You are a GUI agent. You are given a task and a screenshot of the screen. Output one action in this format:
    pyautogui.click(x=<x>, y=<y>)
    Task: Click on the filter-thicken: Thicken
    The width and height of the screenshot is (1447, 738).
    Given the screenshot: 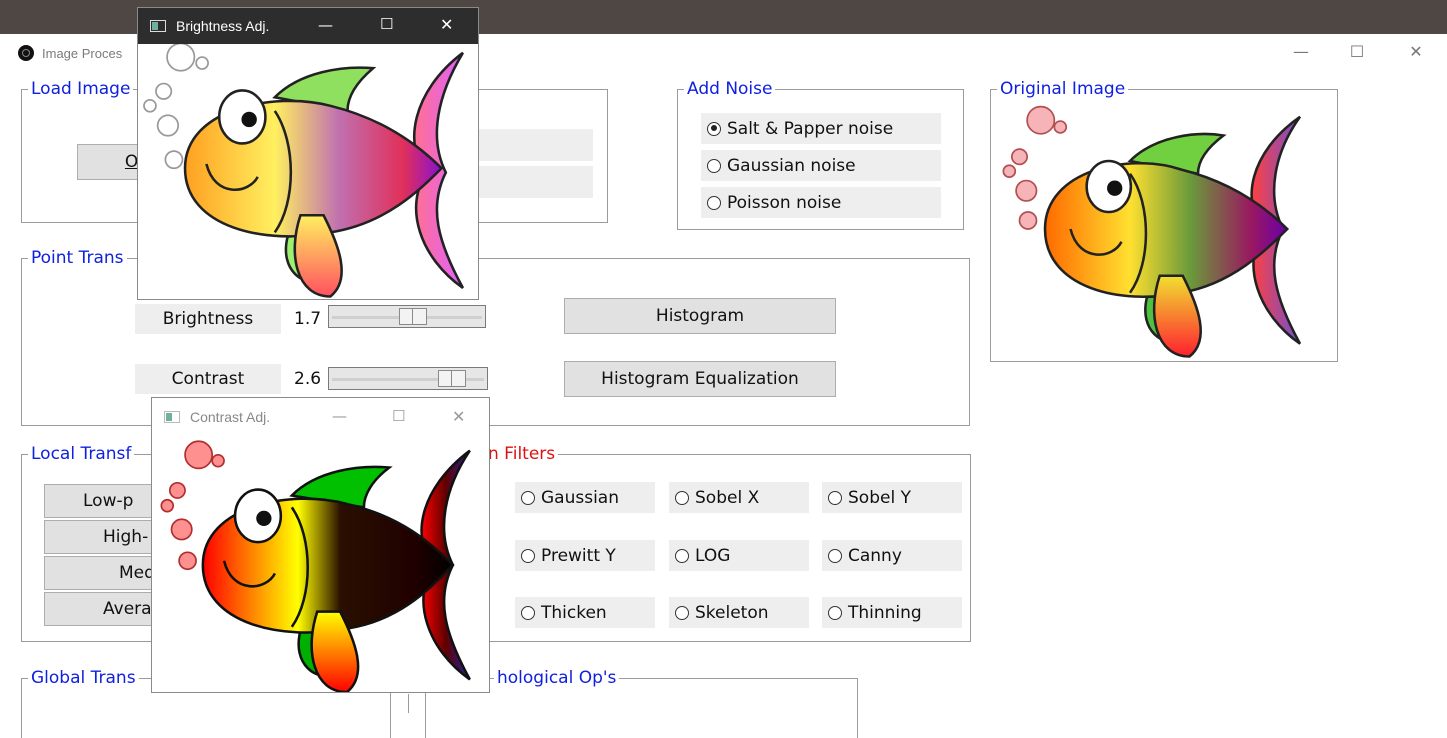 What is the action you would take?
    pyautogui.click(x=585, y=612)
    